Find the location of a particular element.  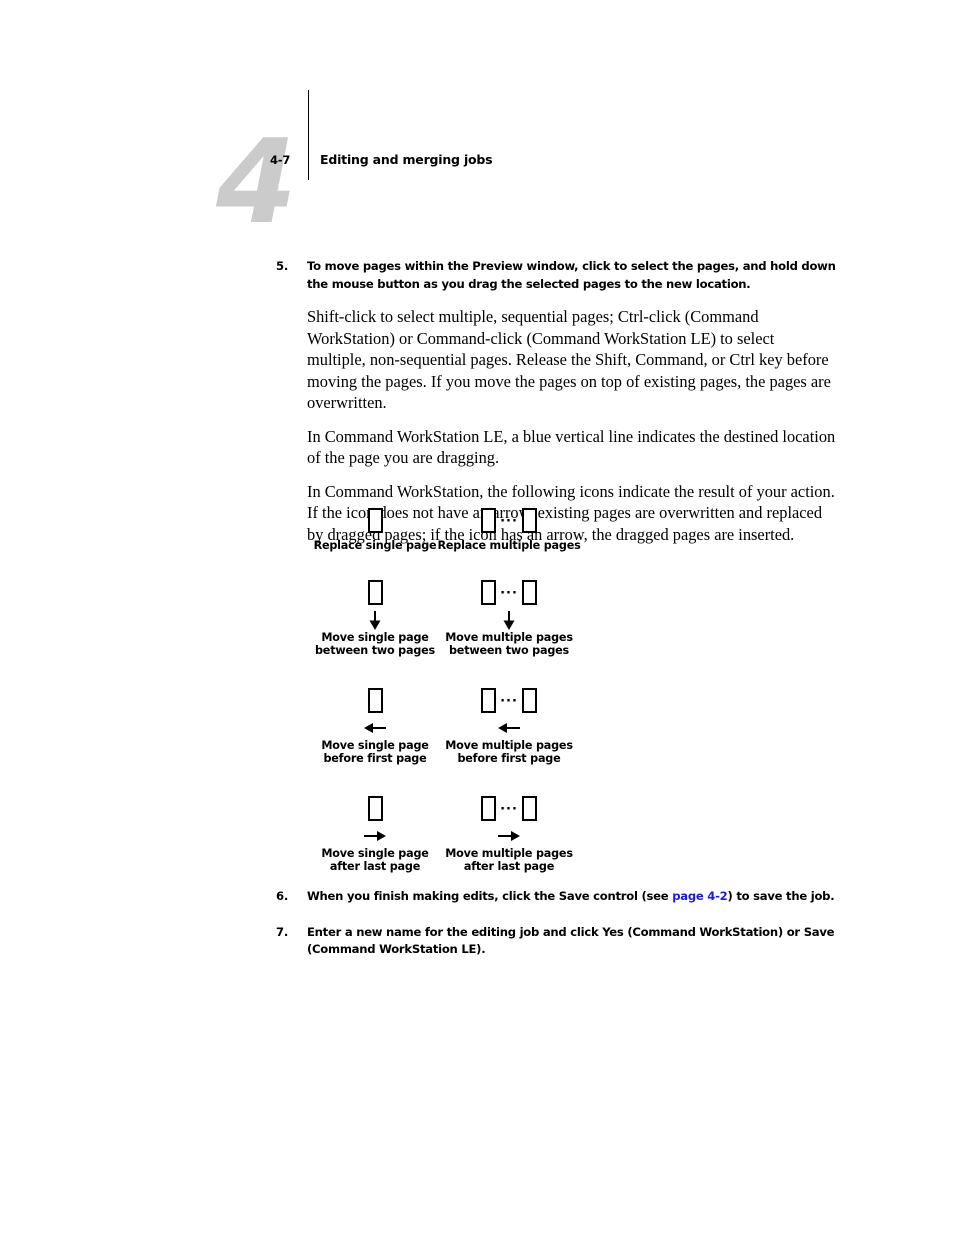

step-7-number: 7. is located at coordinates (282, 931).